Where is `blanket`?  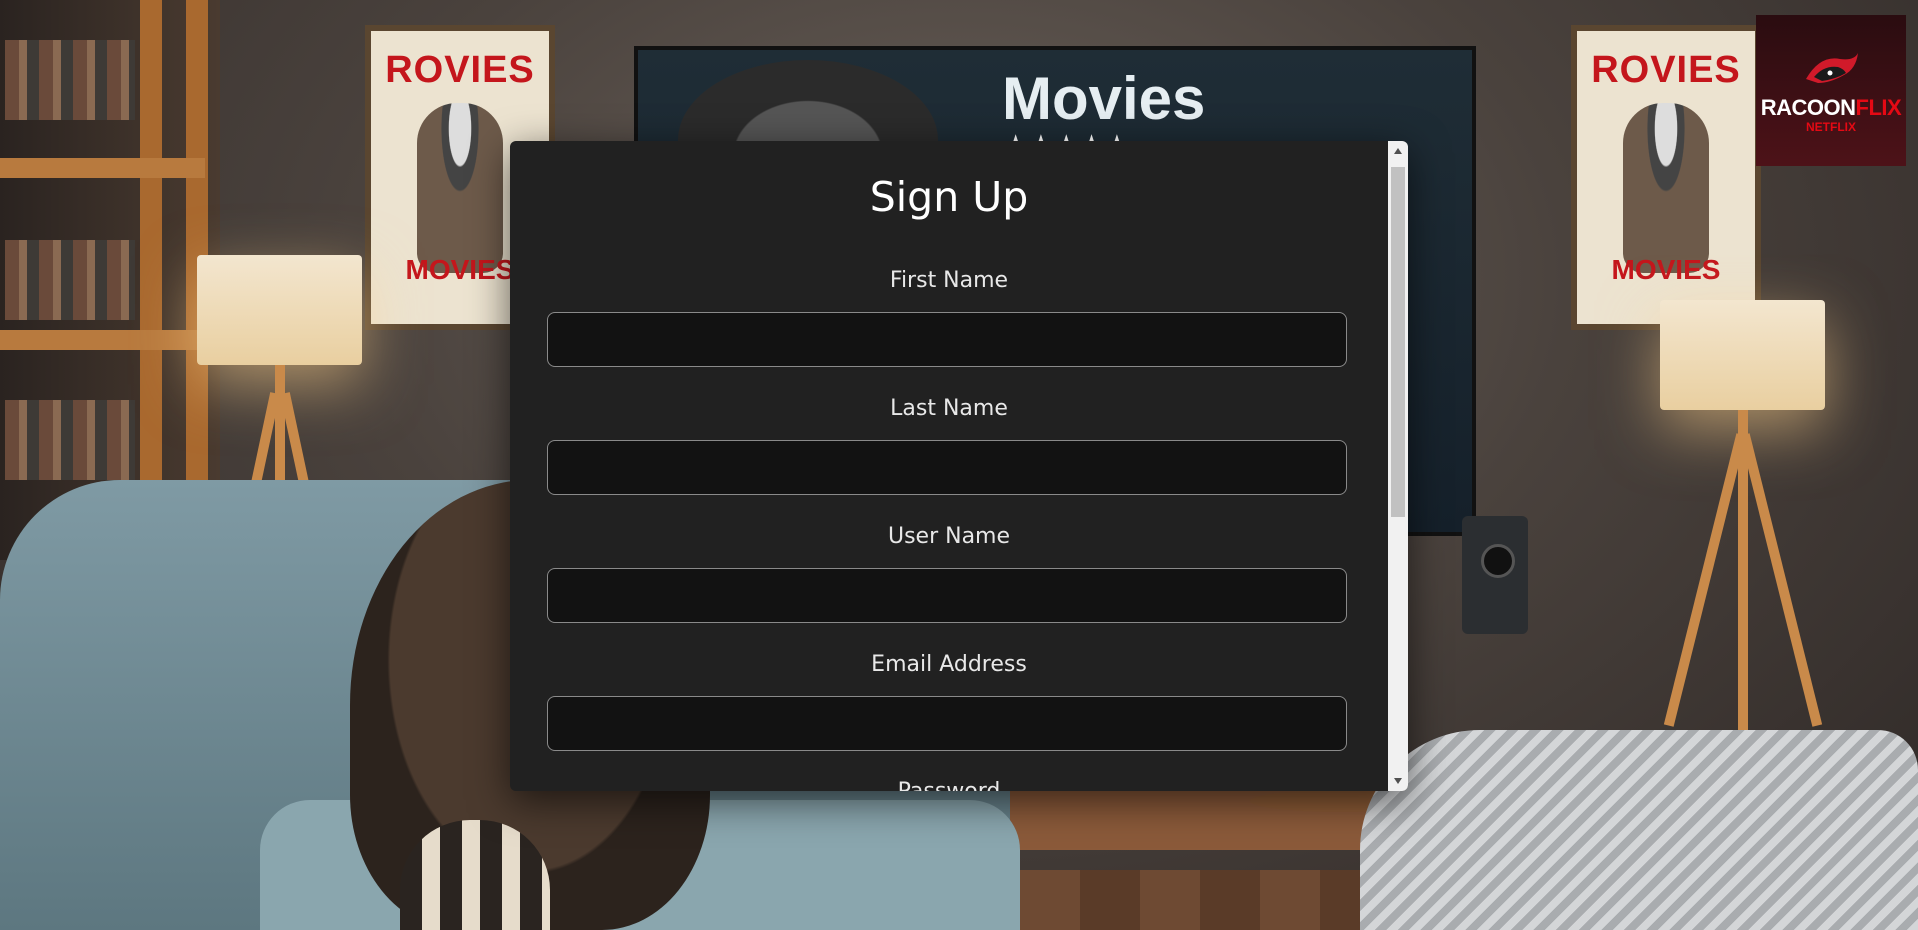 blanket is located at coordinates (1639, 830).